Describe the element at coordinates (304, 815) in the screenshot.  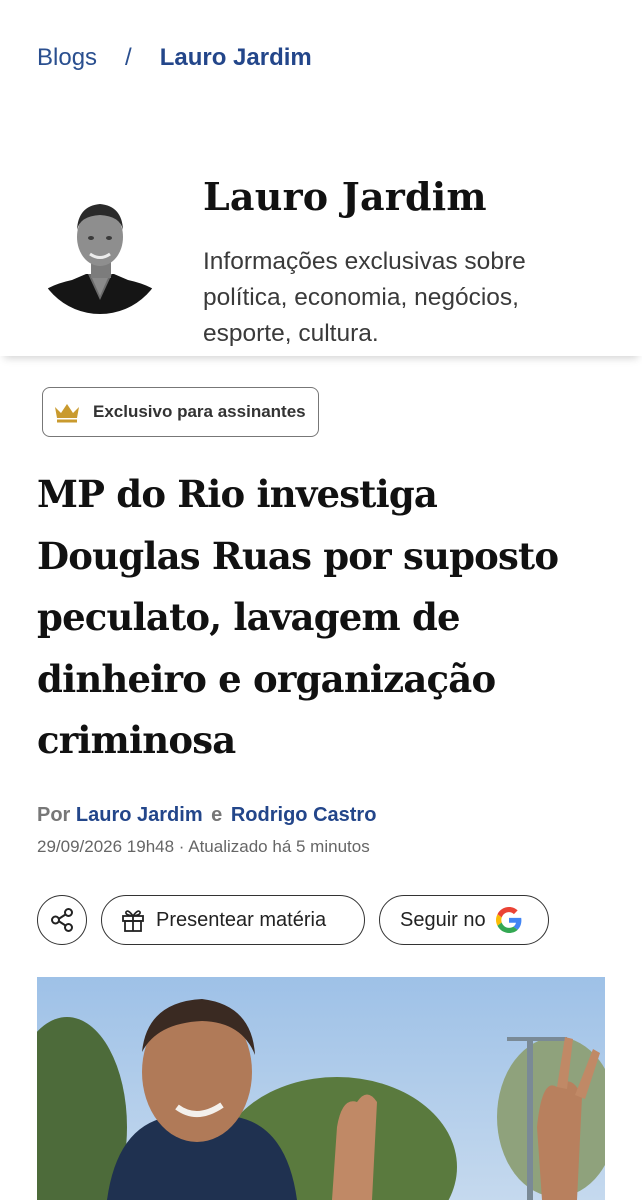
I see `byline-author-rodrigo-castro: Rodrigo Castro` at that location.